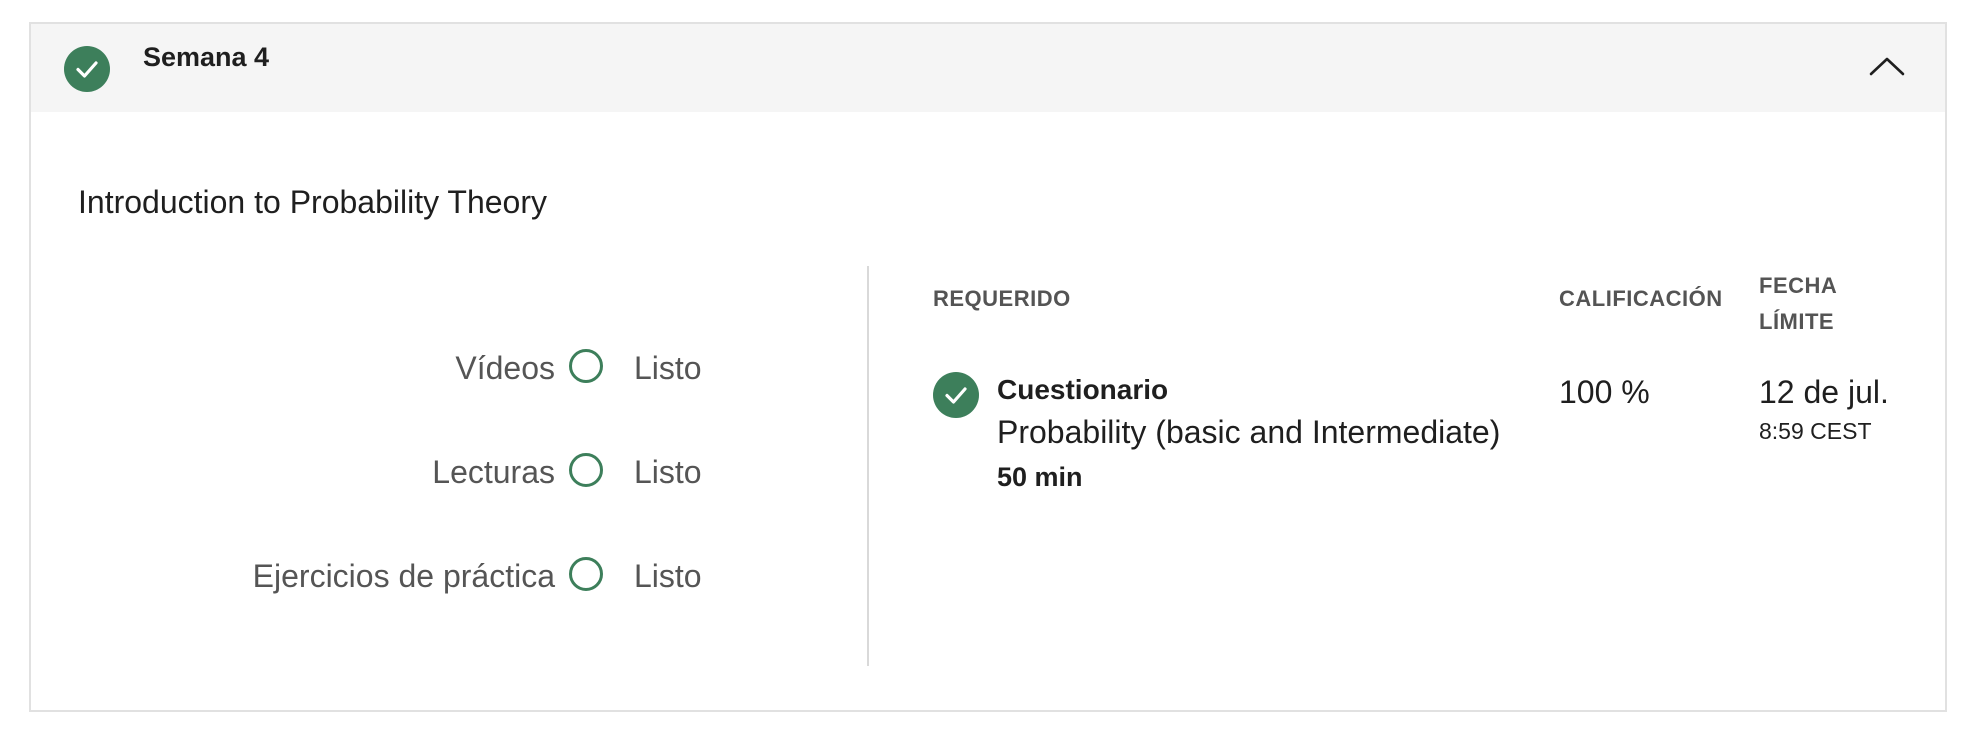 The image size is (1972, 736). What do you see at coordinates (1040, 477) in the screenshot?
I see `item-duration: 50 min` at bounding box center [1040, 477].